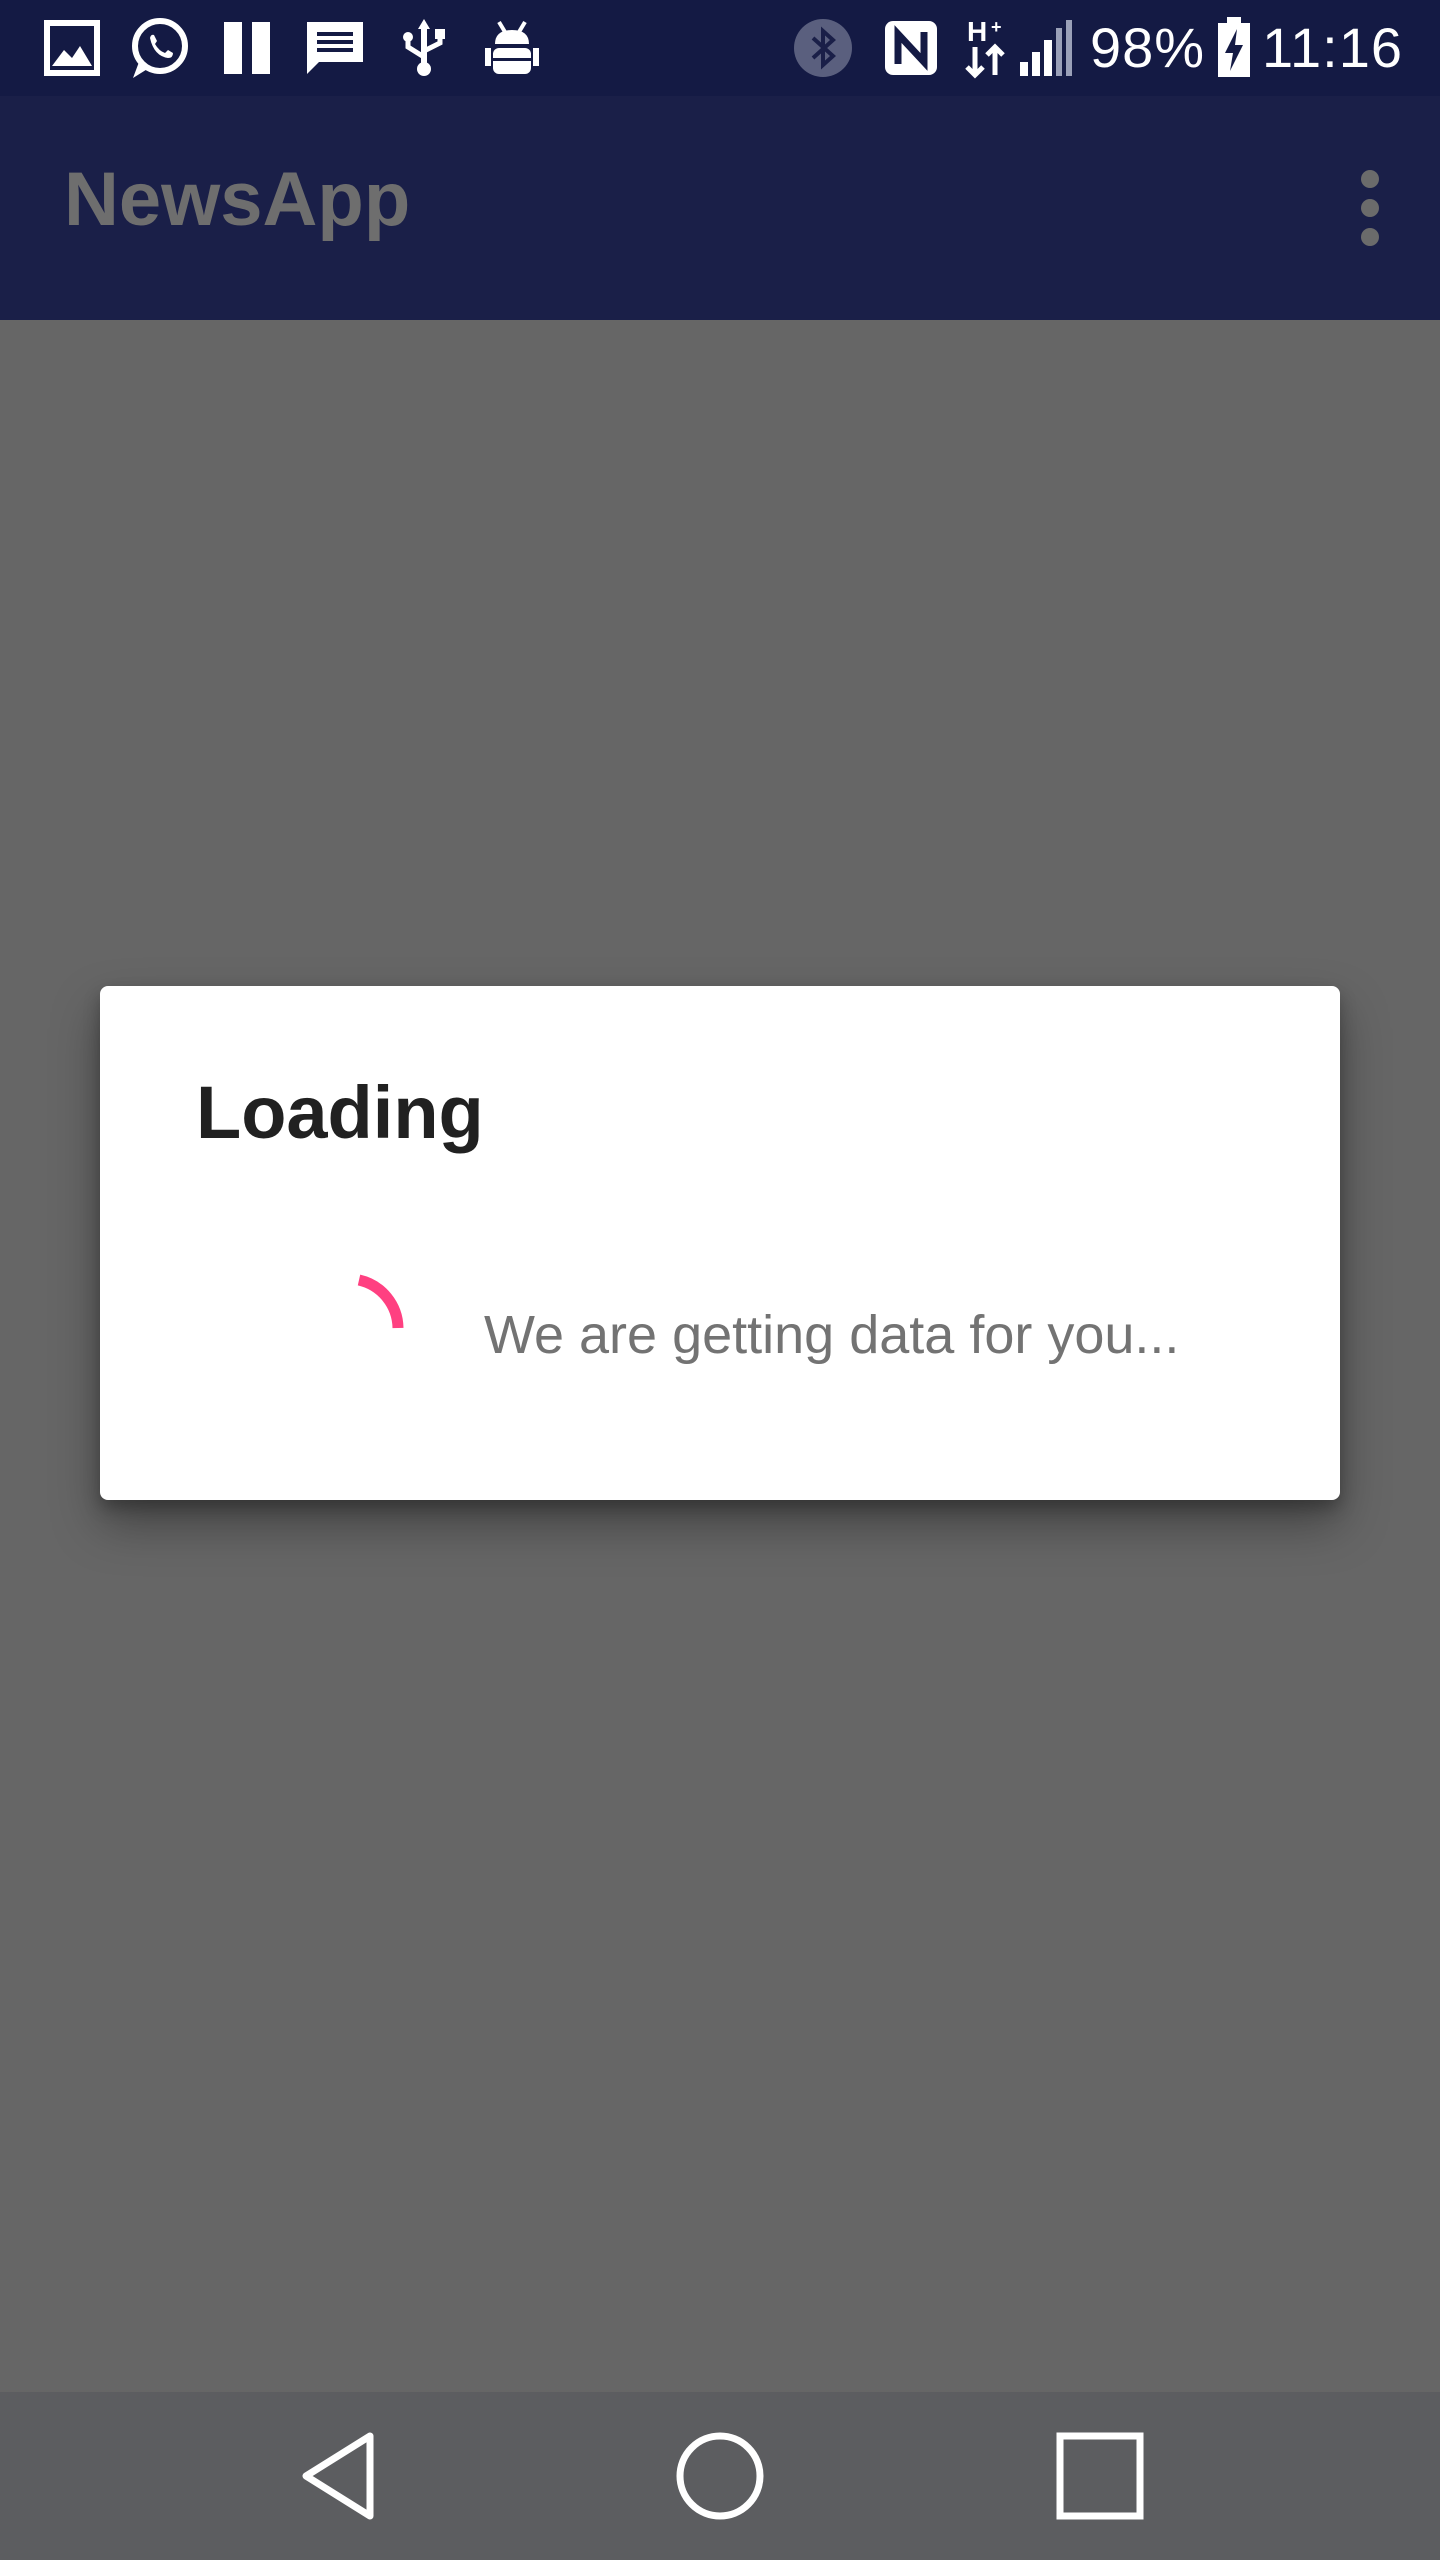 The image size is (1440, 2560). I want to click on pause-icon, so click(248, 48).